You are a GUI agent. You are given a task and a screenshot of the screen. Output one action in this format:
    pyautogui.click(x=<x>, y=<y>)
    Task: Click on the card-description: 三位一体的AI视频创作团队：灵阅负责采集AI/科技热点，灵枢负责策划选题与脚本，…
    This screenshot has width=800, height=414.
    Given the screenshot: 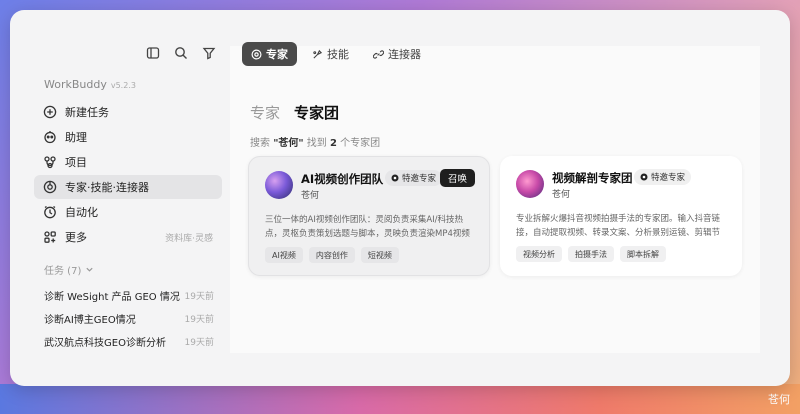 What is the action you would take?
    pyautogui.click(x=367, y=227)
    